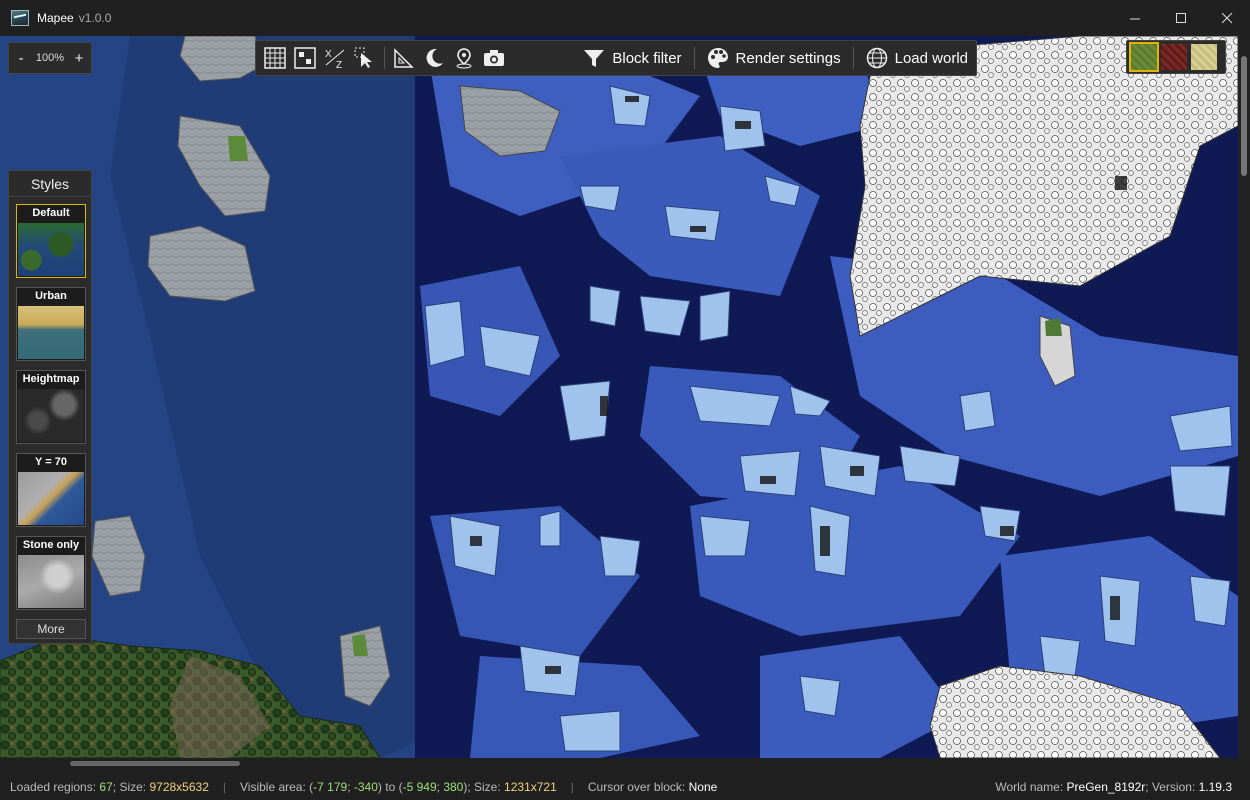 This screenshot has width=1250, height=800. I want to click on screenshot-button, so click(494, 58).